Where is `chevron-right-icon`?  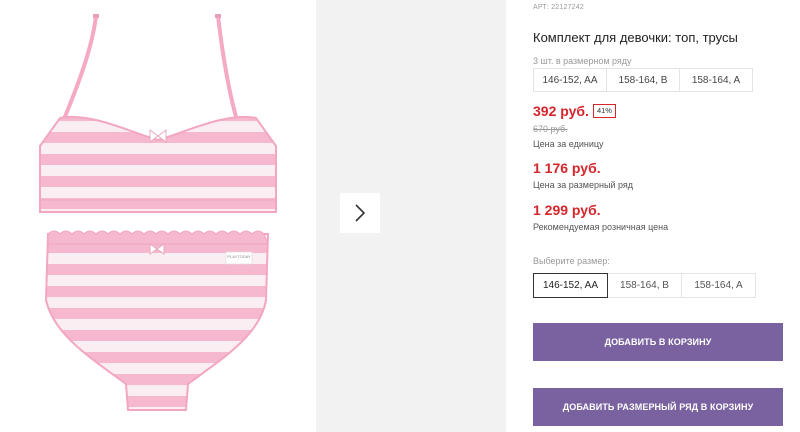
chevron-right-icon is located at coordinates (360, 213).